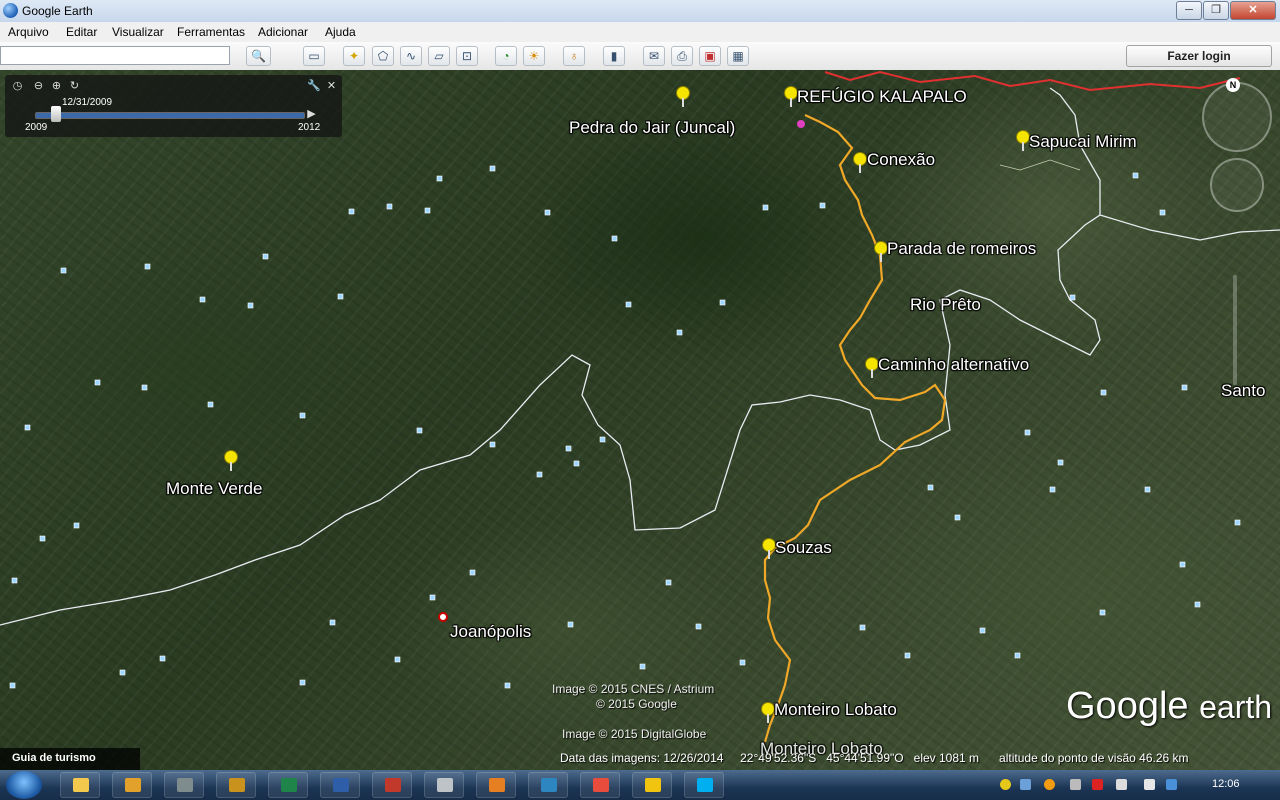  What do you see at coordinates (283, 32) in the screenshot?
I see `menu-item-adicionar: Adicionar` at bounding box center [283, 32].